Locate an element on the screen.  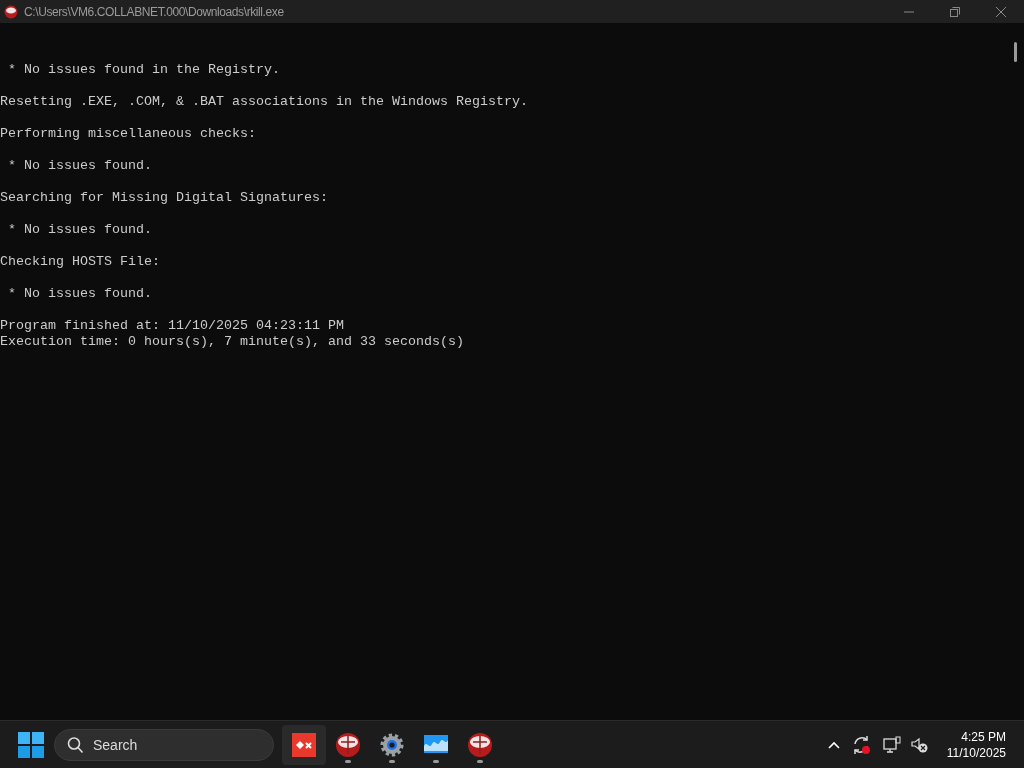
search-field: Search is located at coordinates (164, 744).